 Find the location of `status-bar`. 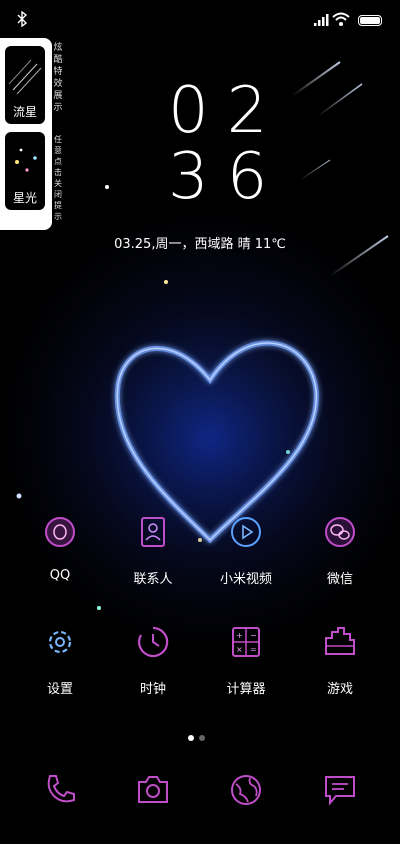

status-bar is located at coordinates (200, 20).